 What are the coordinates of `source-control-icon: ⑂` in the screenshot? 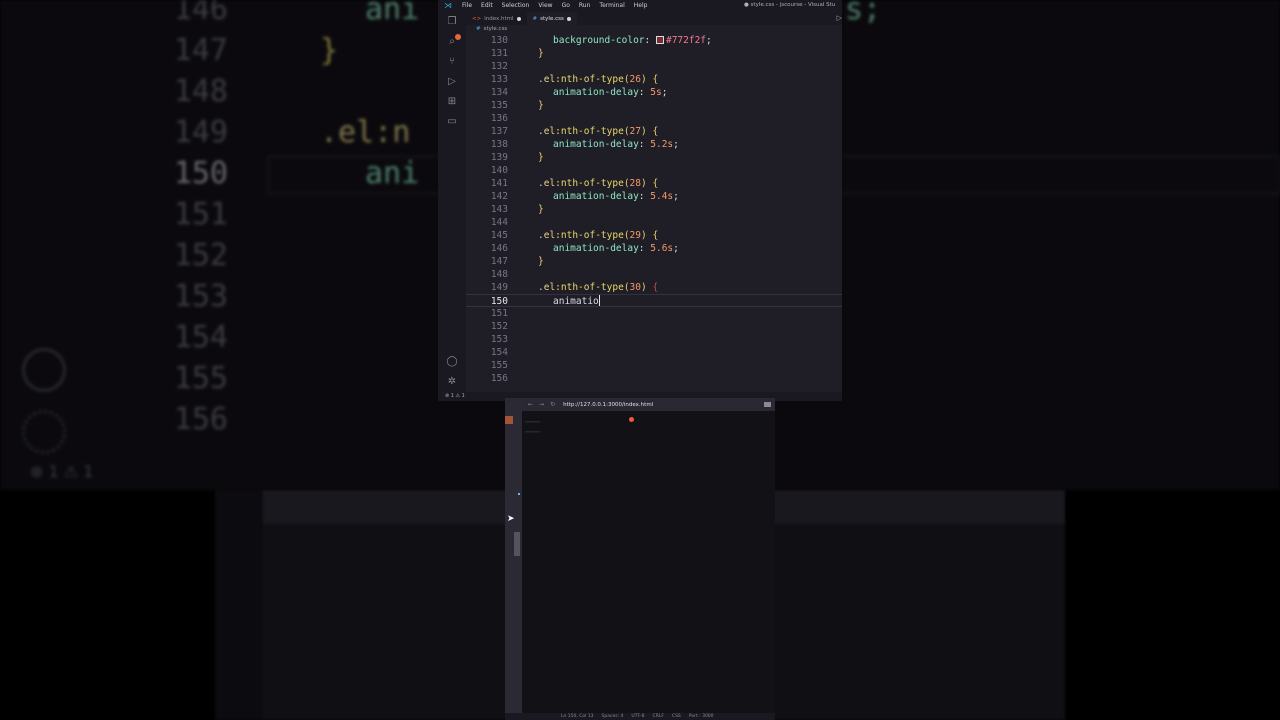 It's located at (452, 62).